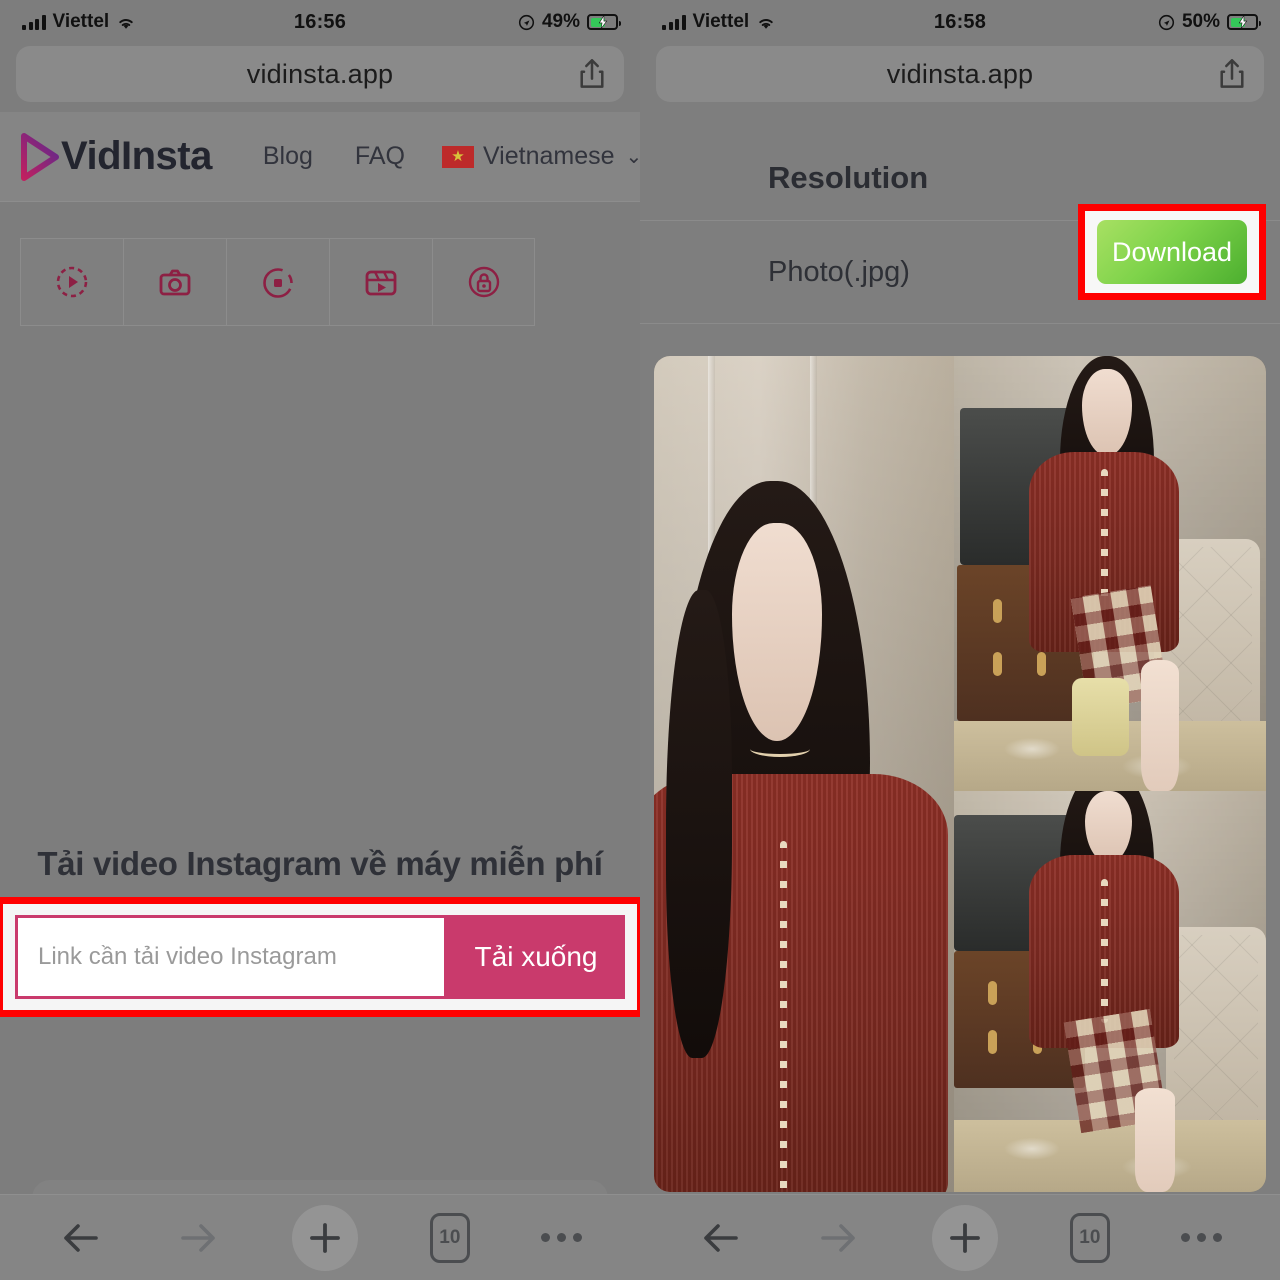 Image resolution: width=1280 pixels, height=1280 pixels. What do you see at coordinates (457, 156) in the screenshot?
I see `vietnam-flag-icon: ★` at bounding box center [457, 156].